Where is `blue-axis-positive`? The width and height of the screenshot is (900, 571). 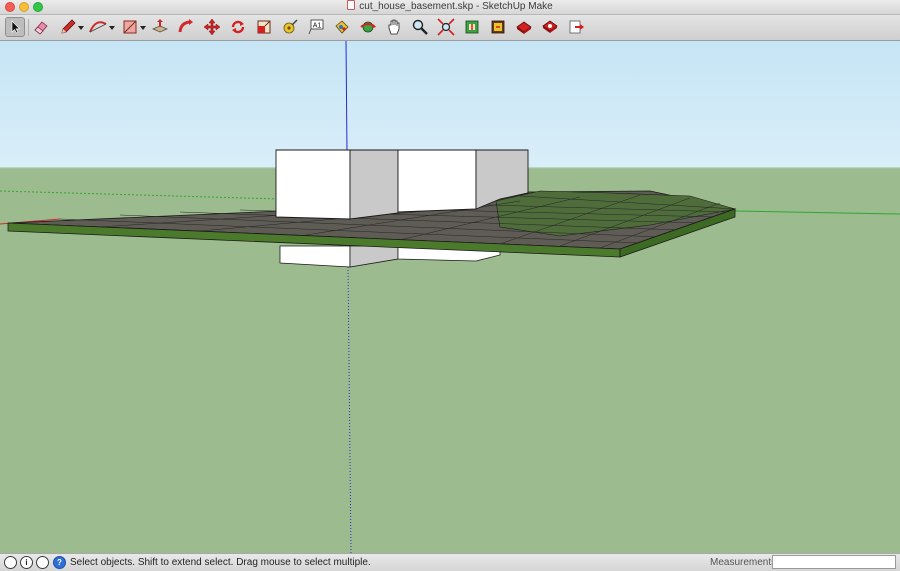
blue-axis-positive is located at coordinates (346, 97).